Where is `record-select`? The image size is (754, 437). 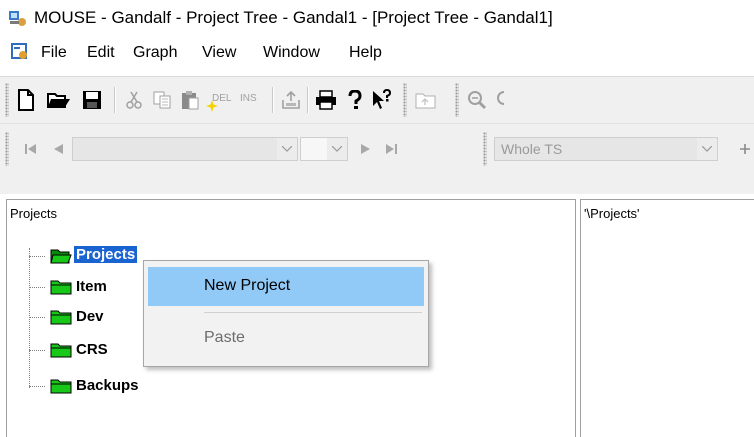
record-select is located at coordinates (185, 149).